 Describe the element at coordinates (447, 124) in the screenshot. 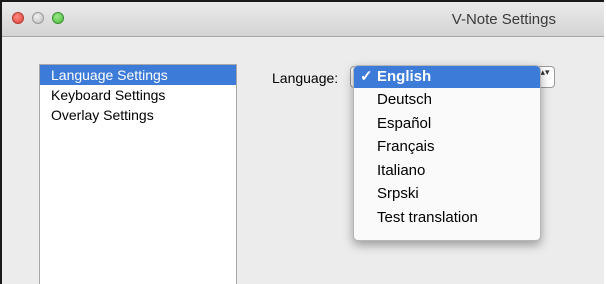

I see `language-option-espanol: Español` at that location.